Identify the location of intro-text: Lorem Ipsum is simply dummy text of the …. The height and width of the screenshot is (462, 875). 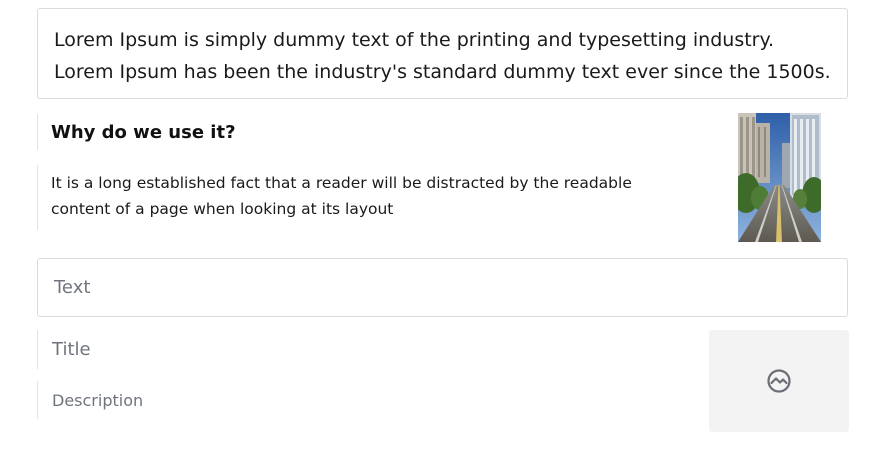
(442, 56).